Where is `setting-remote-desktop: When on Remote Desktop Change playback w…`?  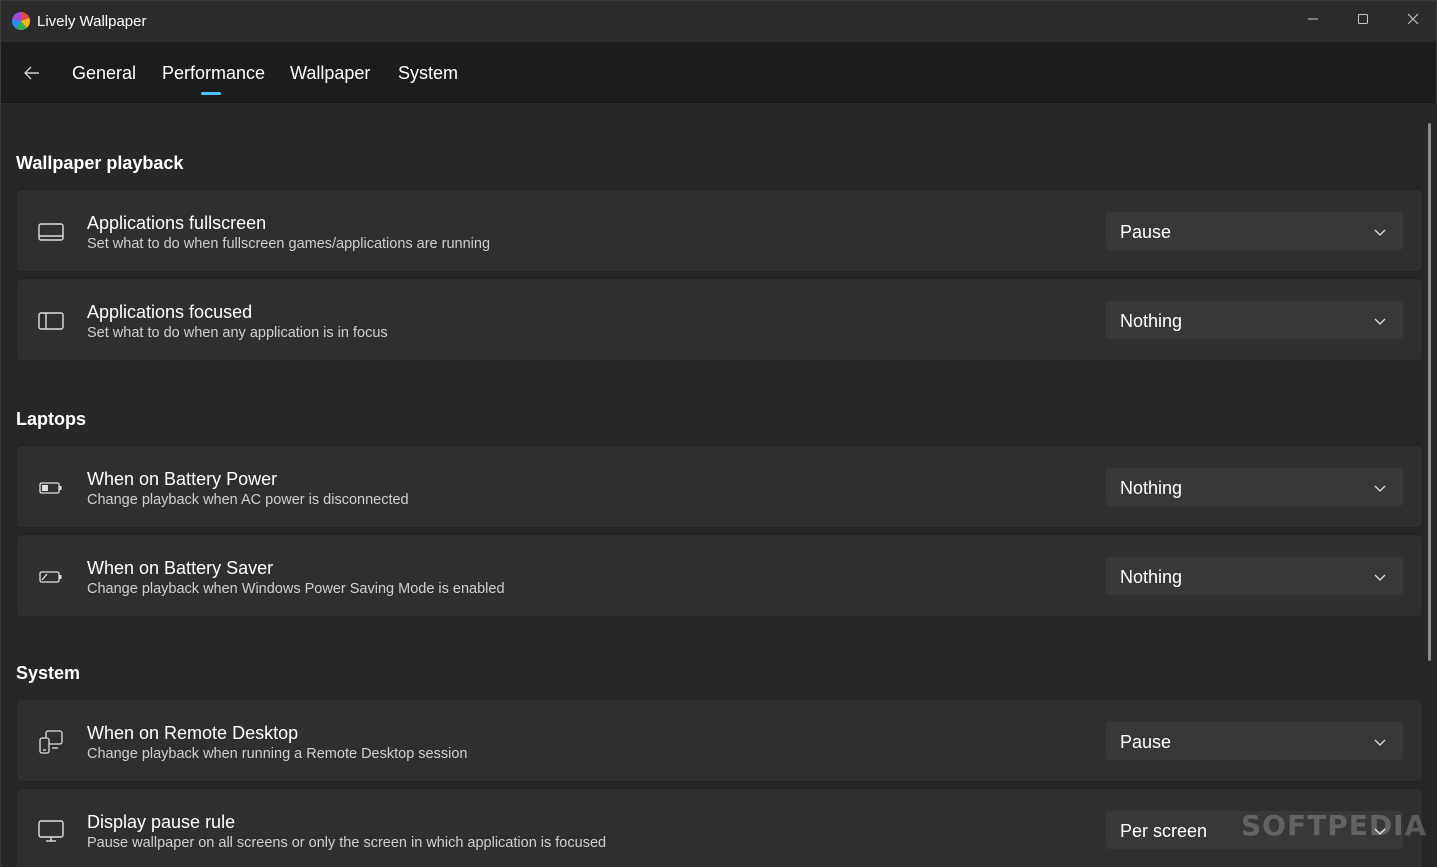
setting-remote-desktop: When on Remote Desktop Change playback w… is located at coordinates (719, 740).